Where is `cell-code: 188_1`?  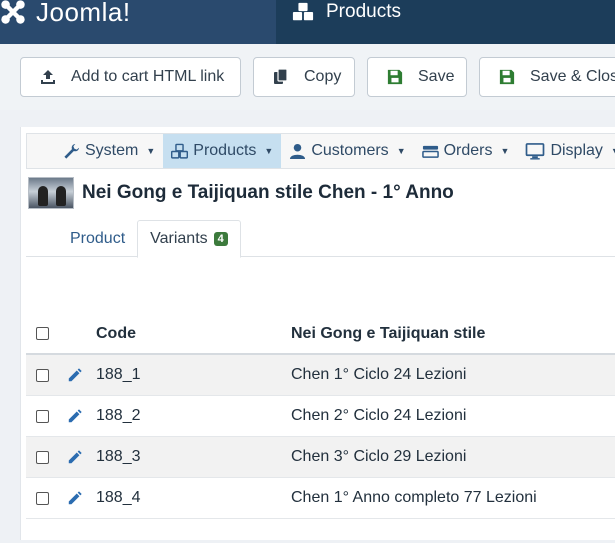
cell-code: 188_1 is located at coordinates (118, 374).